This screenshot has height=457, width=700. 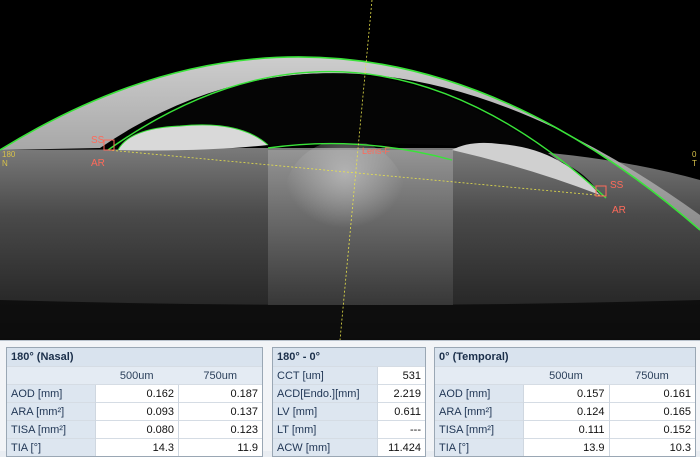 What do you see at coordinates (566, 375) in the screenshot?
I see `temporal-header-500: 500um` at bounding box center [566, 375].